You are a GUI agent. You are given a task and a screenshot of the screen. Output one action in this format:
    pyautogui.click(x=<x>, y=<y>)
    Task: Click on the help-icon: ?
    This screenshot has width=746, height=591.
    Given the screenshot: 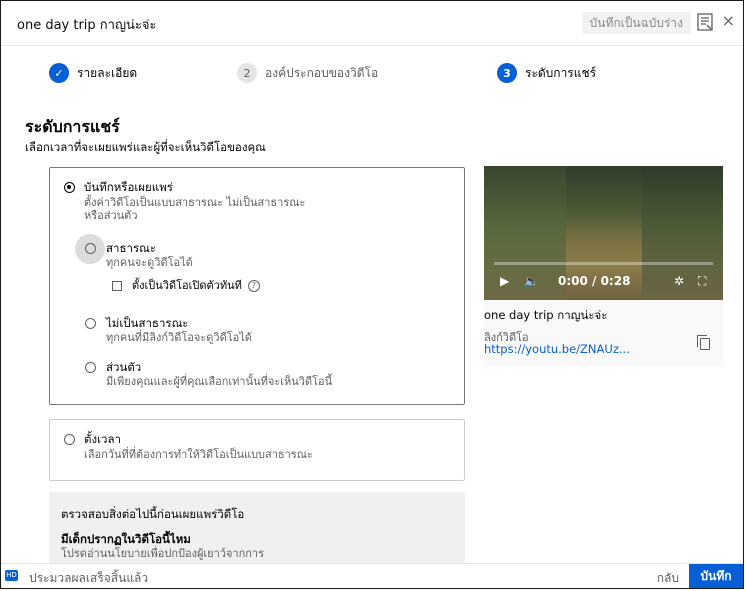 What is the action you would take?
    pyautogui.click(x=253, y=286)
    